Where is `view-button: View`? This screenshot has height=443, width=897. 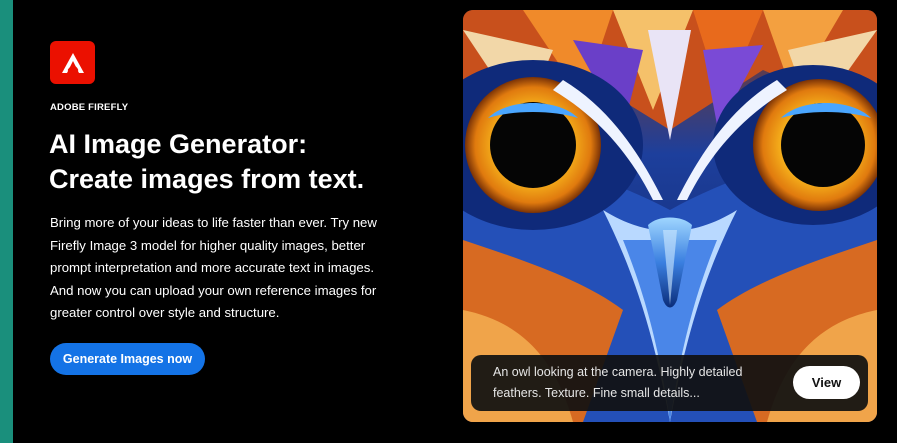
view-button: View is located at coordinates (826, 382).